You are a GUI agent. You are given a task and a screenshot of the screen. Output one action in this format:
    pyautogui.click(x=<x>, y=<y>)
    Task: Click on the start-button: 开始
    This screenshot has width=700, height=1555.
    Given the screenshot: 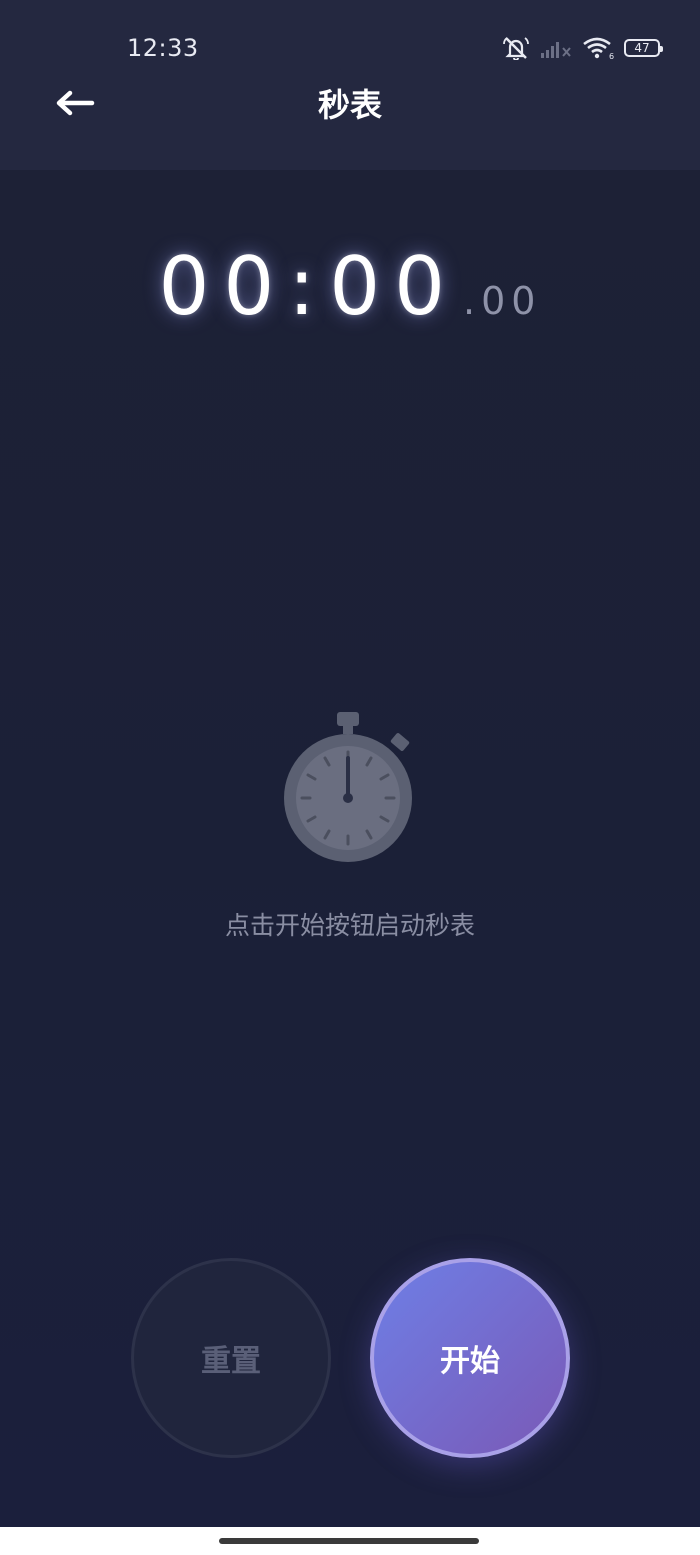 What is the action you would take?
    pyautogui.click(x=470, y=1358)
    